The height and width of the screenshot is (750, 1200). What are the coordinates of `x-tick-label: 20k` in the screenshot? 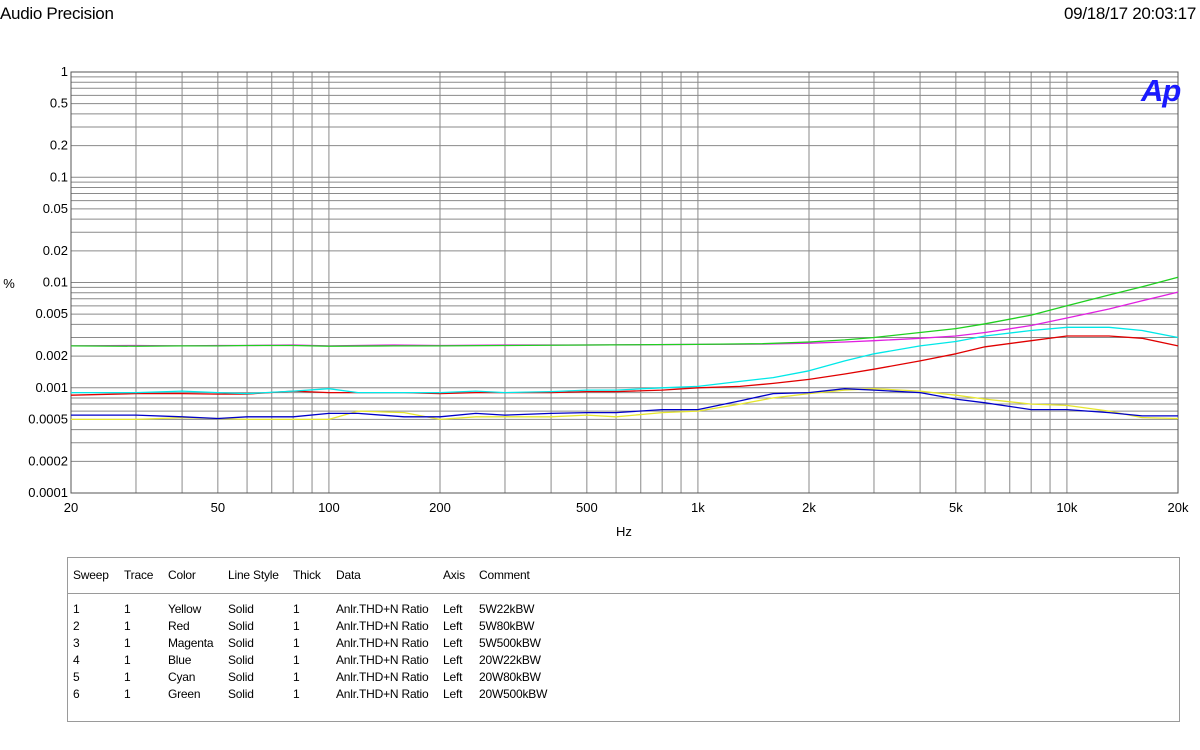 It's located at (1178, 507).